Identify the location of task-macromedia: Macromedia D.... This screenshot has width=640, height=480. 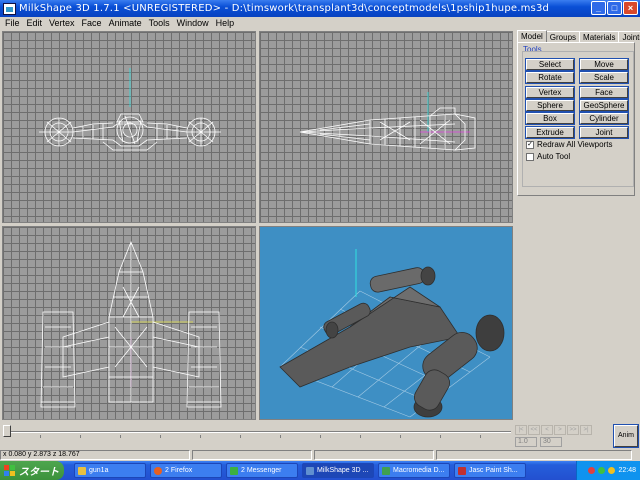
(414, 470).